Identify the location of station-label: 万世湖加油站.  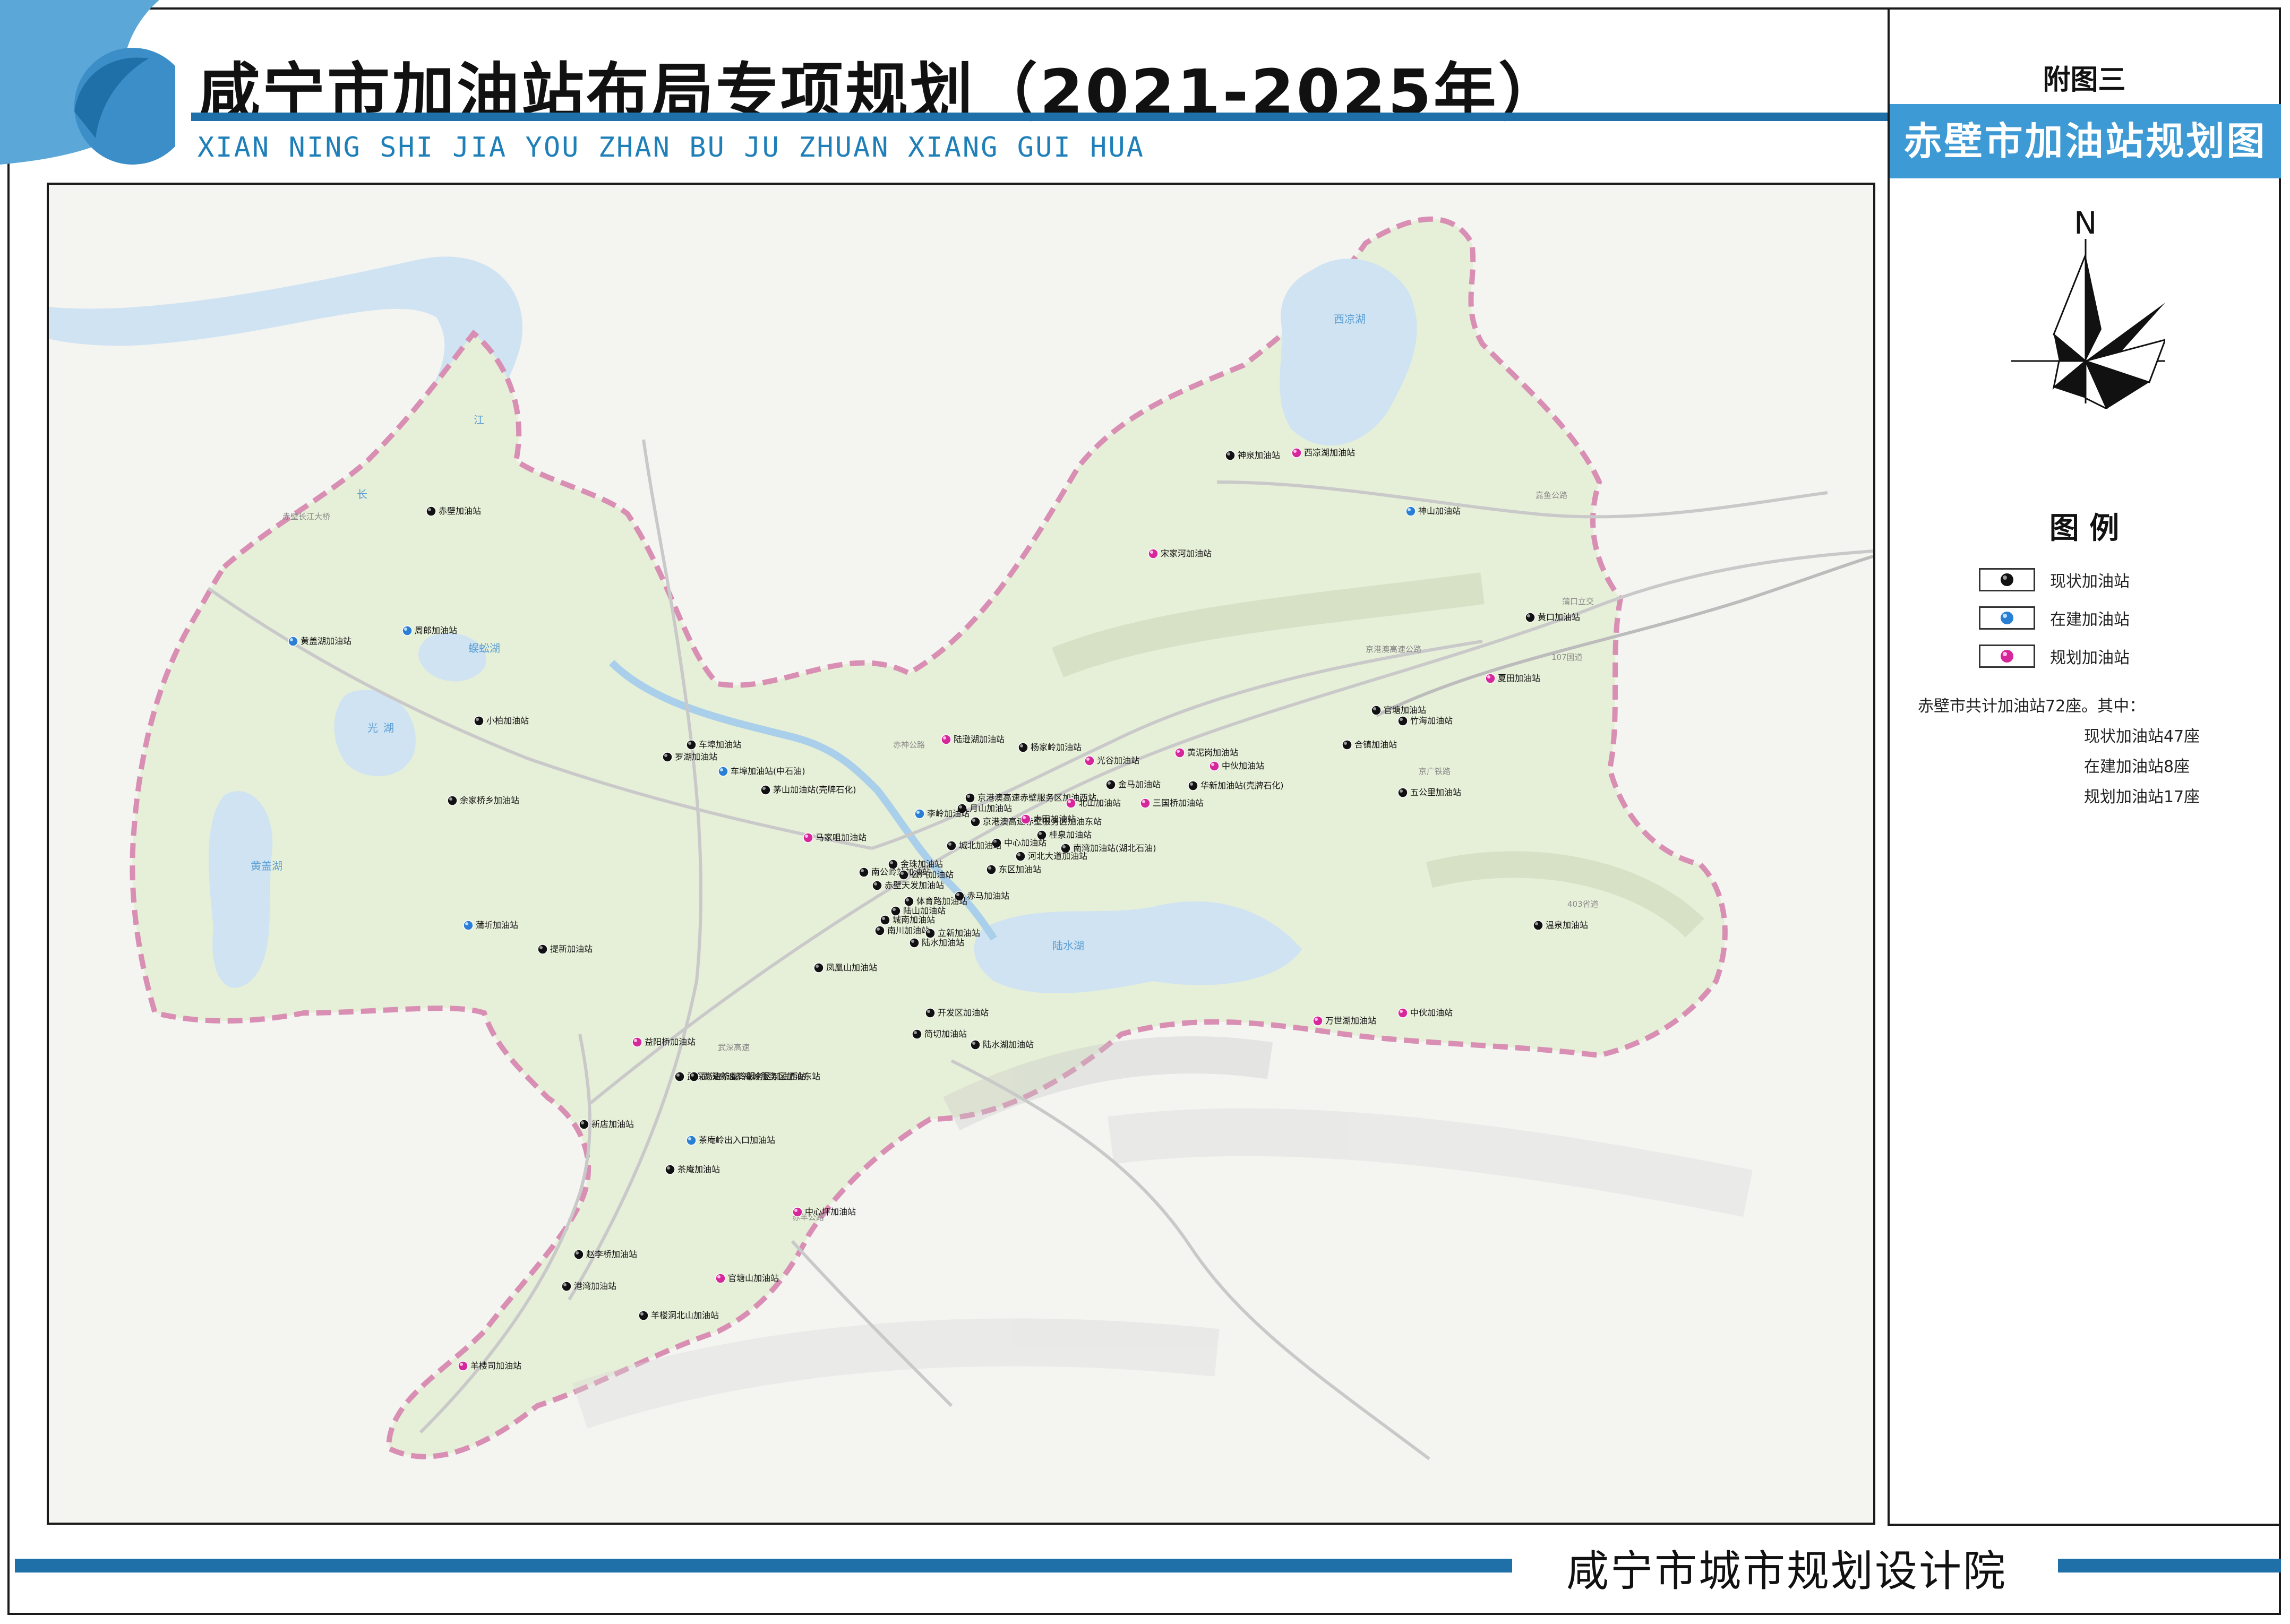
(1350, 1021).